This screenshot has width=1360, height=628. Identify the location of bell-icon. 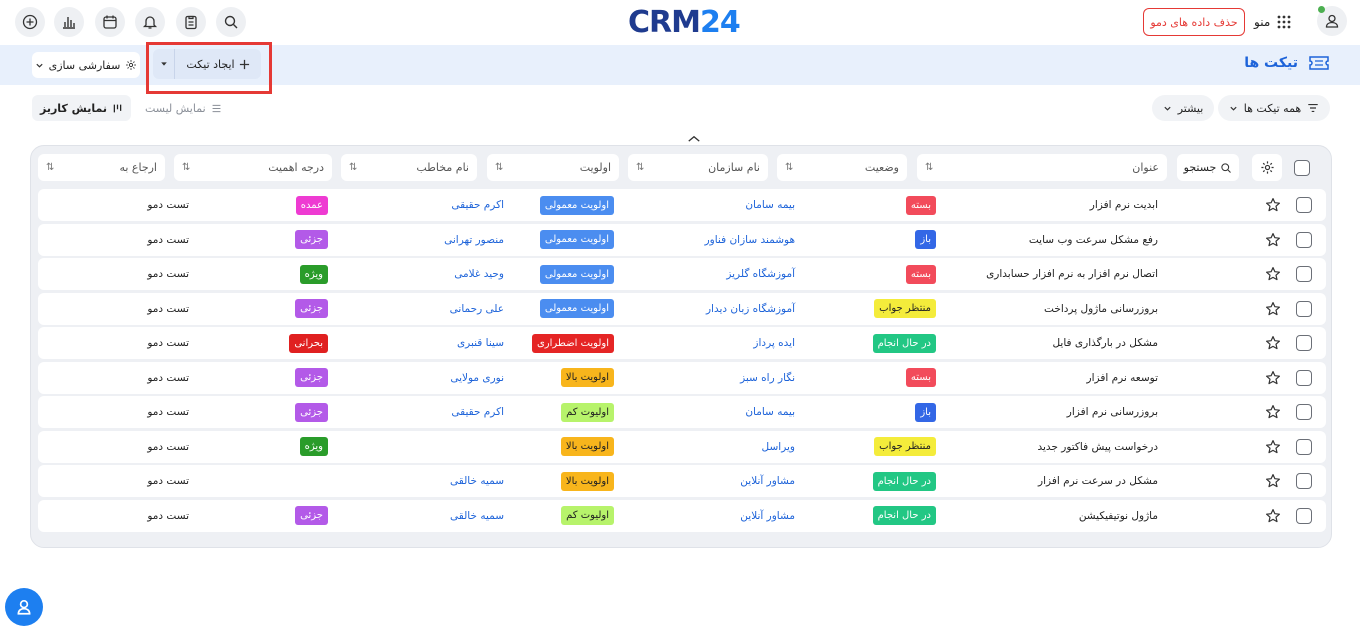
(150, 22).